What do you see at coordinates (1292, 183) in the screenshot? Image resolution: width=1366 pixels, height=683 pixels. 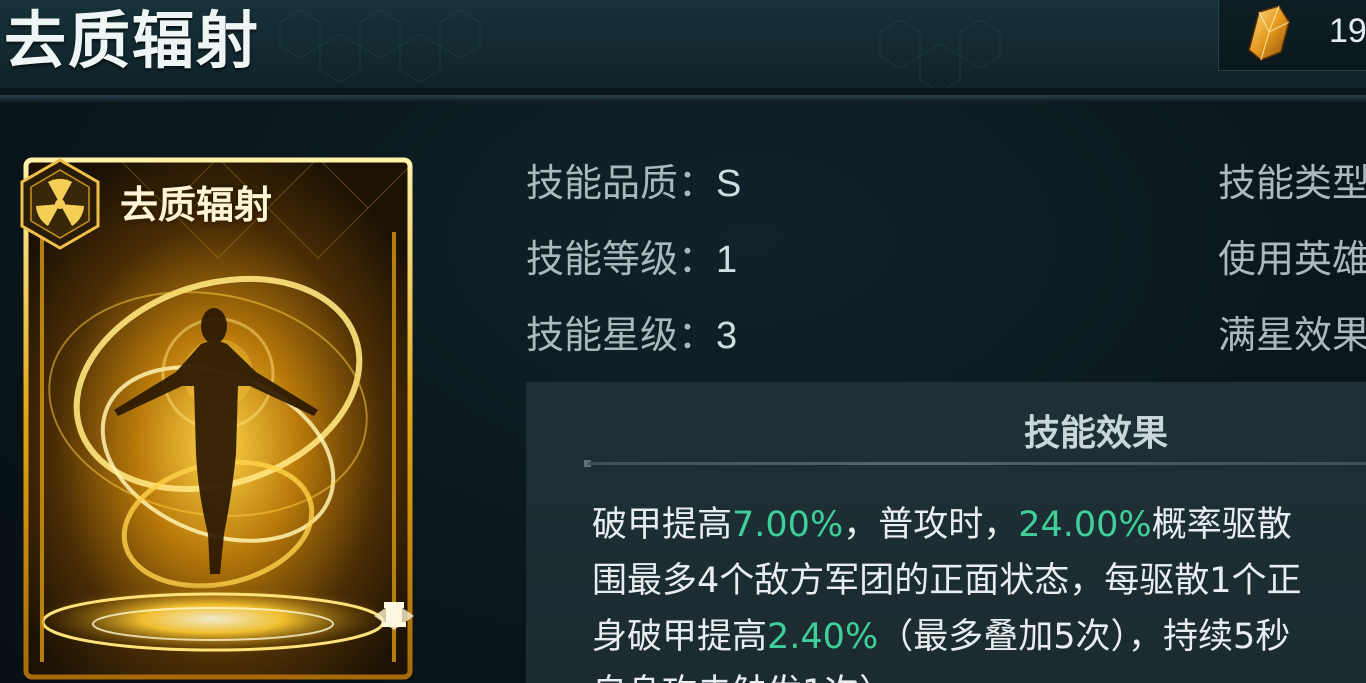 I see `skill-type-label: 技能类型` at bounding box center [1292, 183].